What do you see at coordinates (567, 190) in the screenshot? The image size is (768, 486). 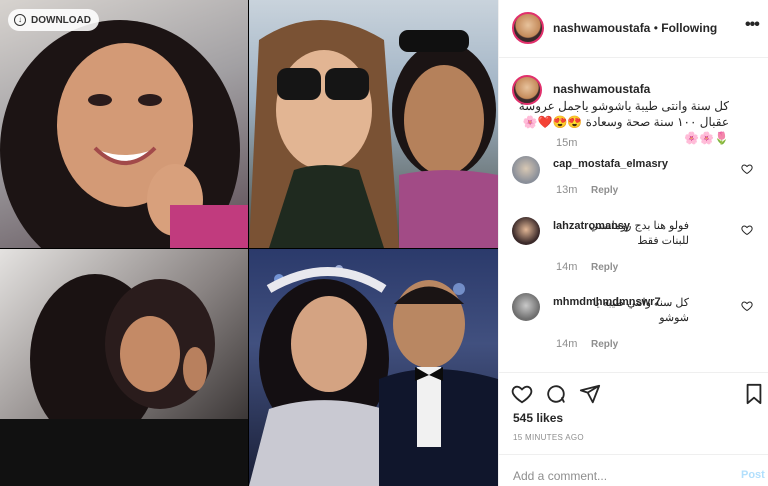 I see `comment-time: 13m` at bounding box center [567, 190].